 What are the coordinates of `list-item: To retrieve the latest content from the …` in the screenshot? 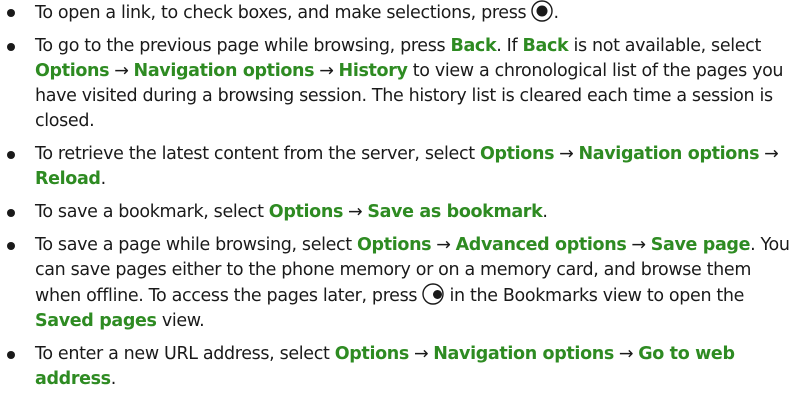 It's located at (400, 167).